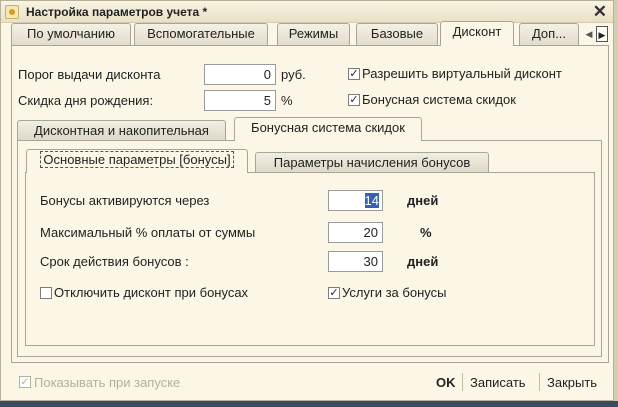  Describe the element at coordinates (309, 404) in the screenshot. I see `desktop-background` at that location.